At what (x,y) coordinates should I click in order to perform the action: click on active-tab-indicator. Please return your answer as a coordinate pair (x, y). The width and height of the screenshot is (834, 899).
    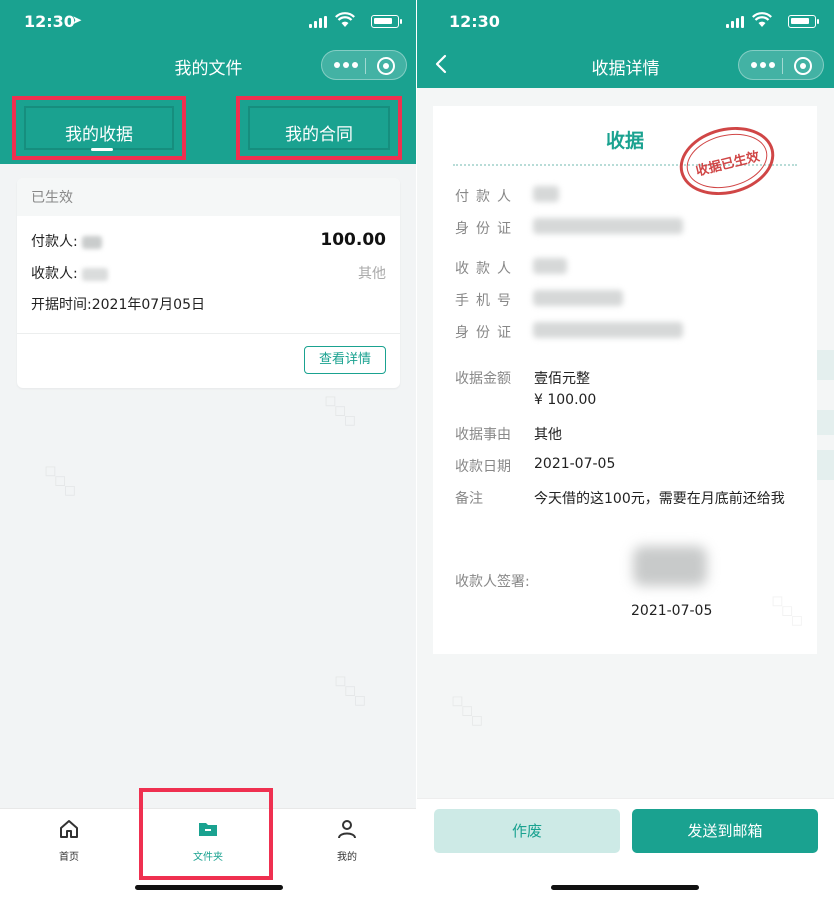
    Looking at the image, I should click on (102, 149).